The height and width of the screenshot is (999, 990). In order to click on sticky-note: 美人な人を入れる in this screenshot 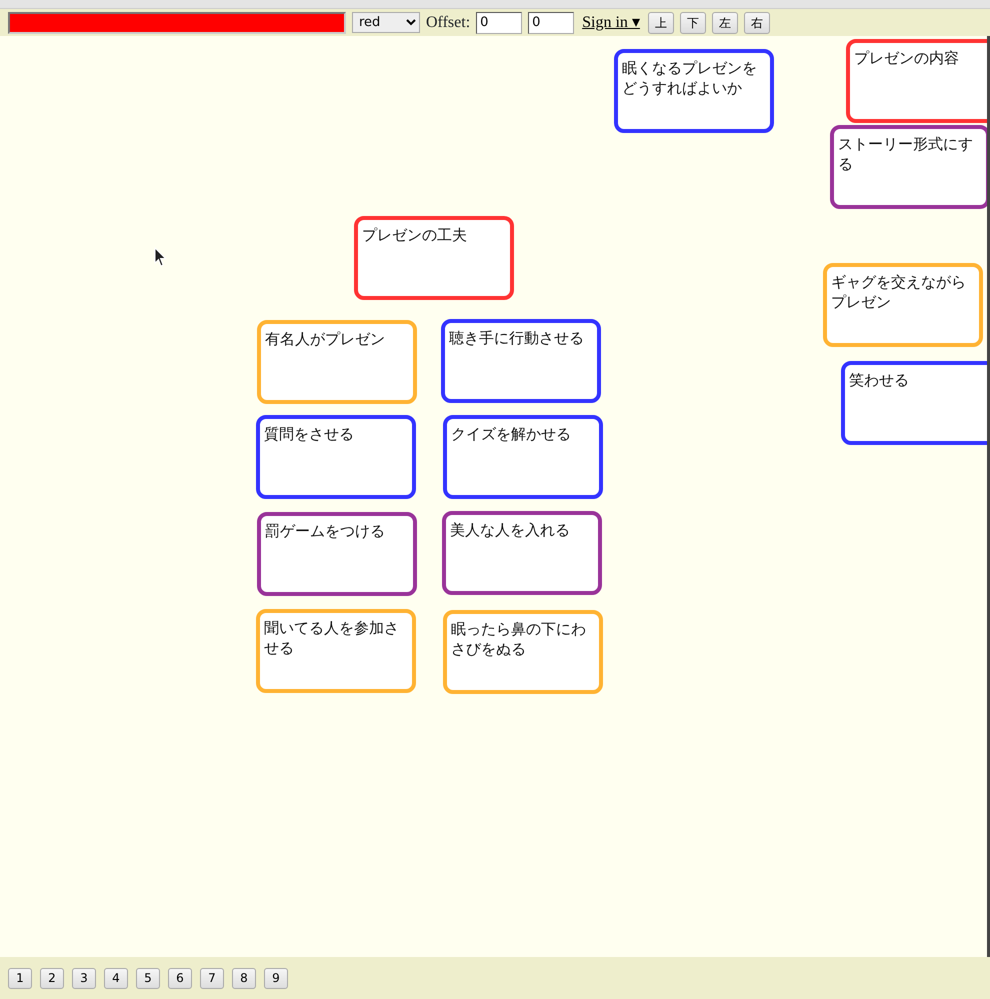, I will do `click(522, 553)`.